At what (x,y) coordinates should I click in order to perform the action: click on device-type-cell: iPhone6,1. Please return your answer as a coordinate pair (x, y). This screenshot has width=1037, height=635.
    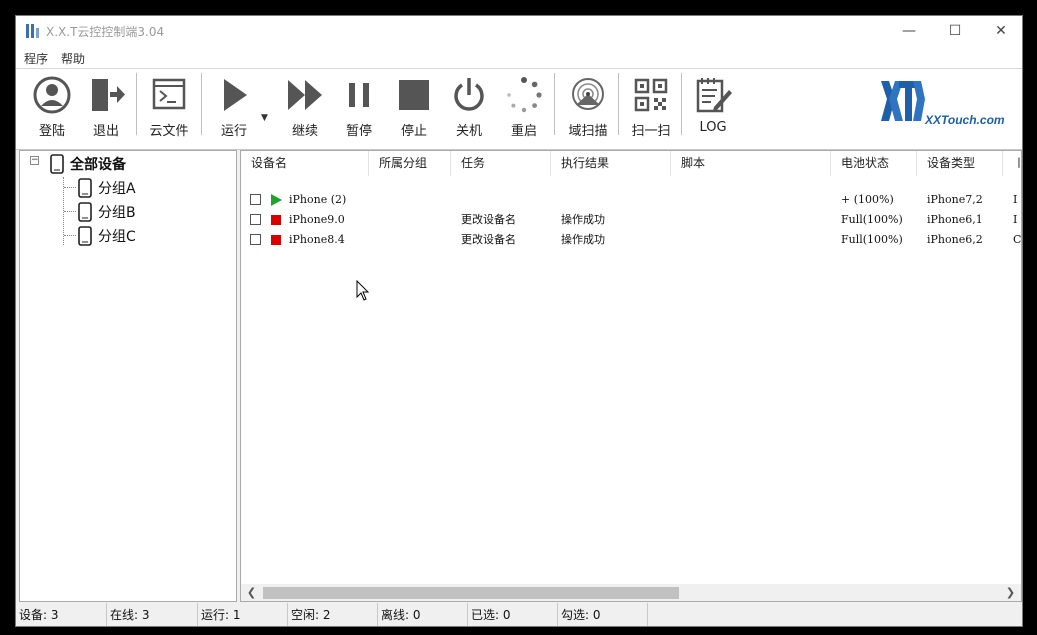
    Looking at the image, I should click on (955, 219).